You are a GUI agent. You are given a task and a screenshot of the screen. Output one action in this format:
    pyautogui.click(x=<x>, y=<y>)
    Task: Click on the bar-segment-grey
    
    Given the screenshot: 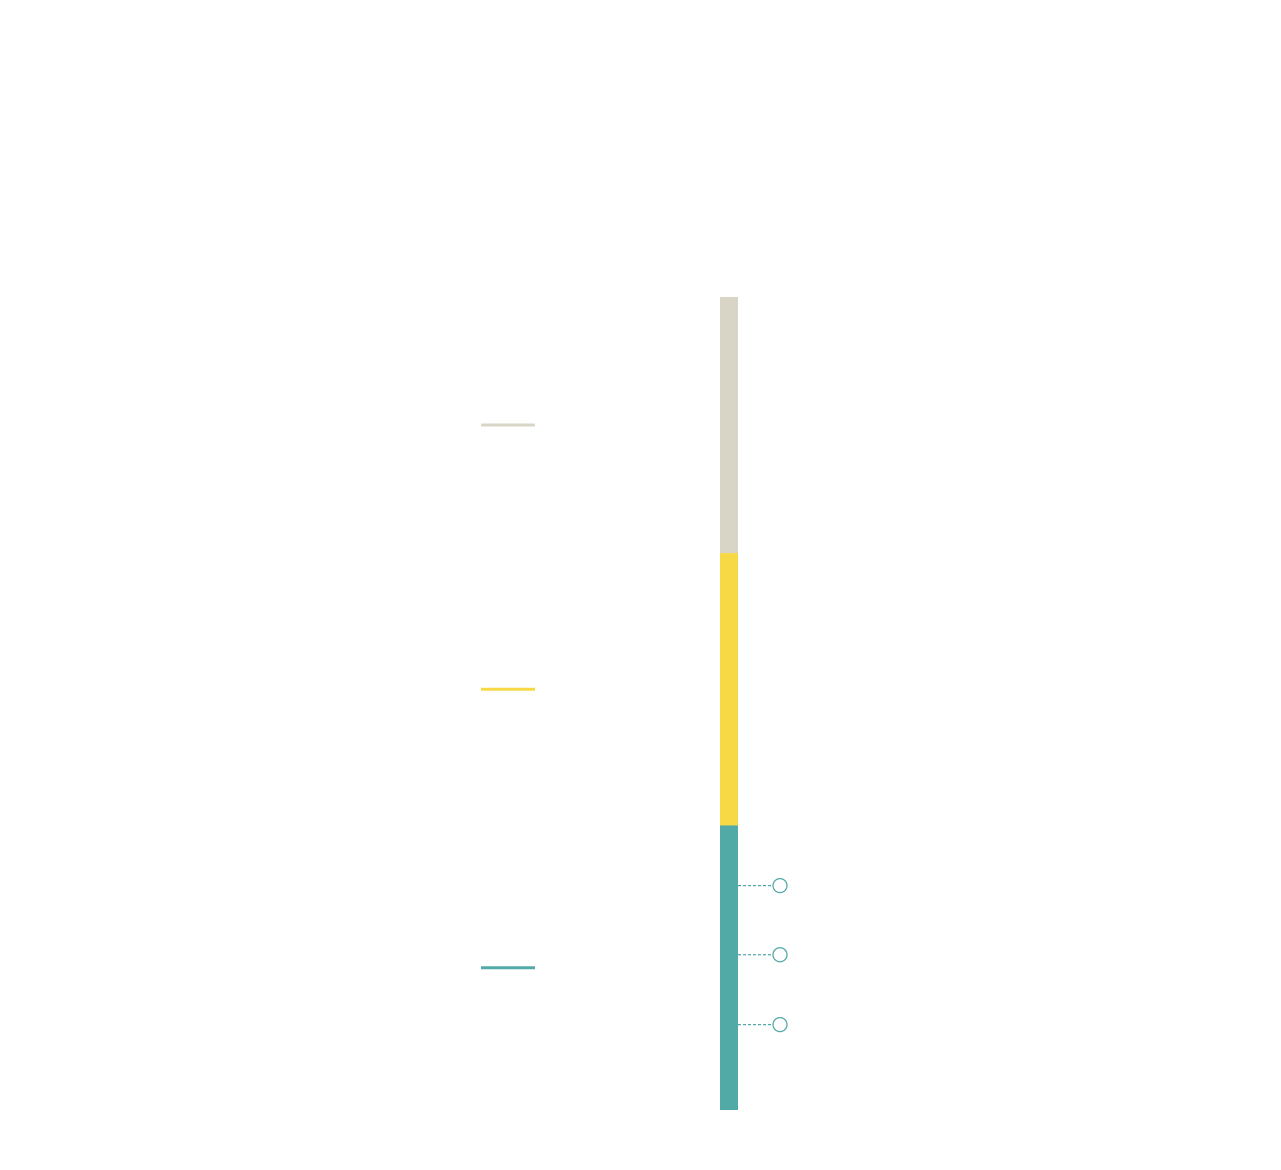 What is the action you would take?
    pyautogui.click(x=729, y=425)
    